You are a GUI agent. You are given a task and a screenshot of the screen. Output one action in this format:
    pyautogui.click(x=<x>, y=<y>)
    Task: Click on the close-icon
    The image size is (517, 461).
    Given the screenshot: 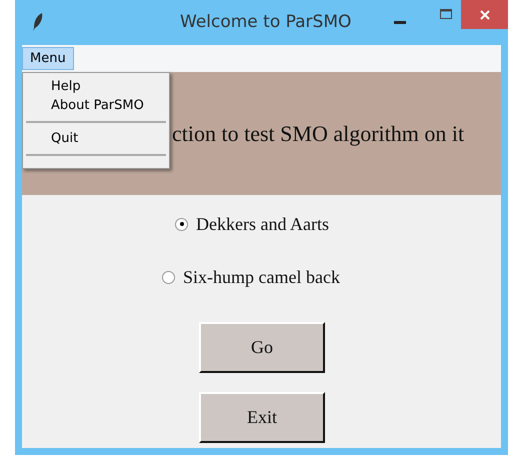 What is the action you would take?
    pyautogui.click(x=485, y=15)
    